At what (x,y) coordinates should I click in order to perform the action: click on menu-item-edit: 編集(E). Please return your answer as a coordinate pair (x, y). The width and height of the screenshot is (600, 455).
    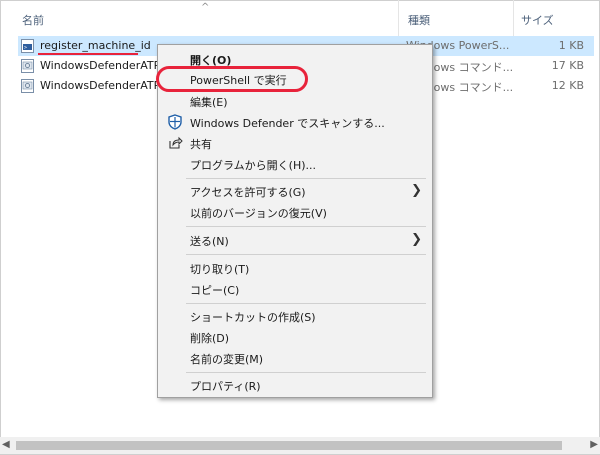
    Looking at the image, I should click on (295, 101).